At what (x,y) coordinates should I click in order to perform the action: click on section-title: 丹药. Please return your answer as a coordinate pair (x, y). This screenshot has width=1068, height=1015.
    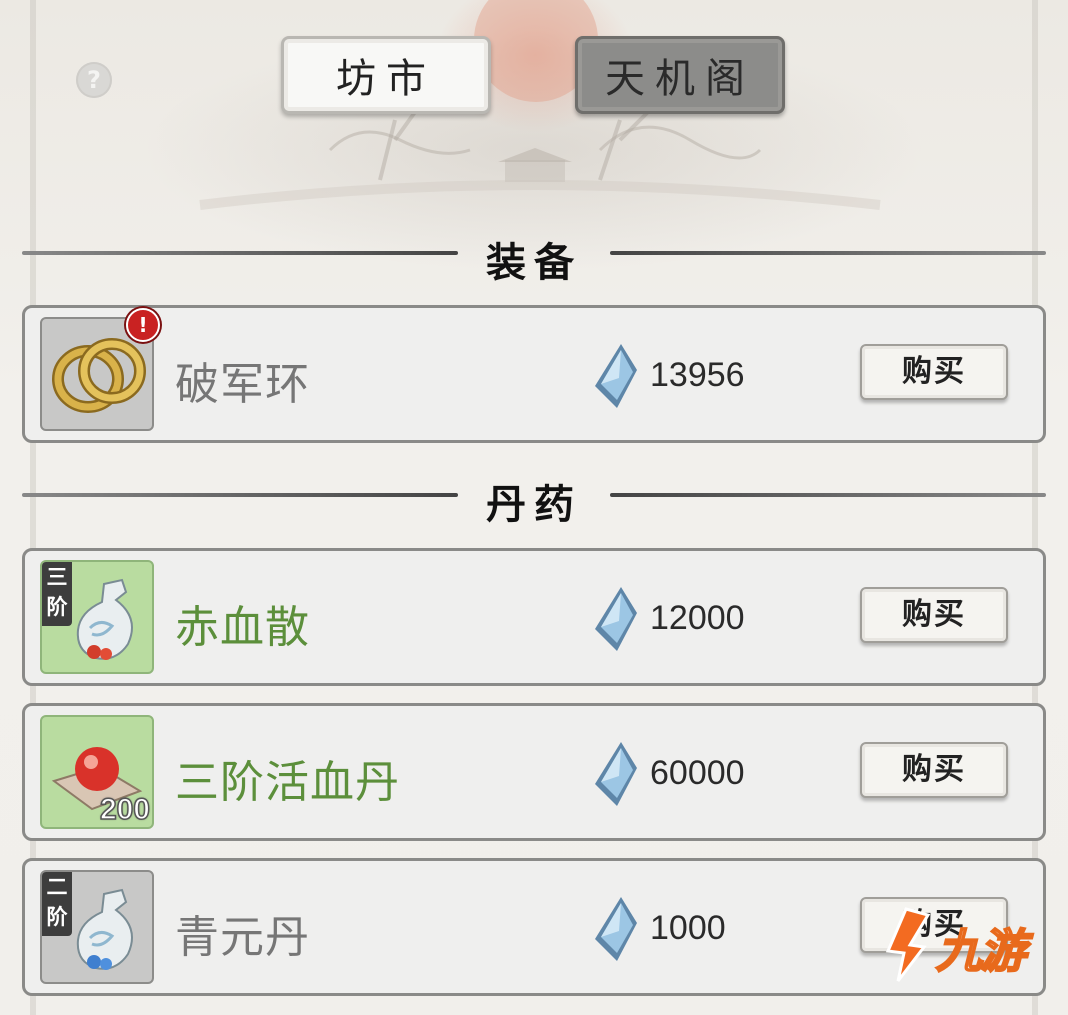
    Looking at the image, I should click on (534, 504).